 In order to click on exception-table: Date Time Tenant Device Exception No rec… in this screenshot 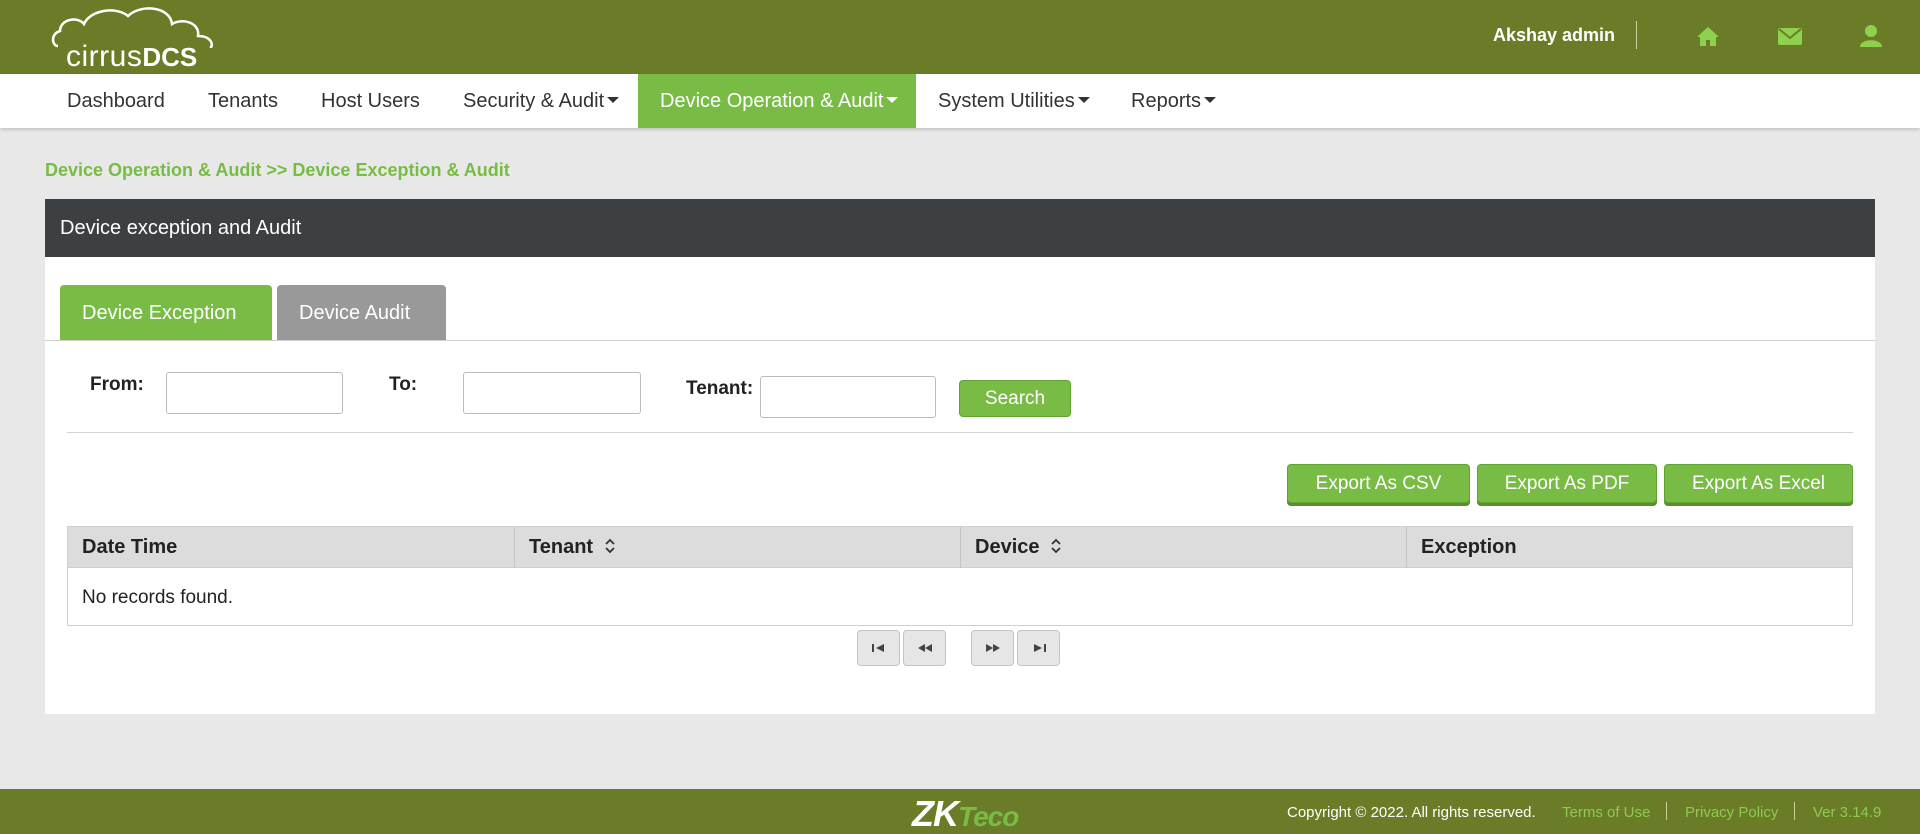, I will do `click(960, 576)`.